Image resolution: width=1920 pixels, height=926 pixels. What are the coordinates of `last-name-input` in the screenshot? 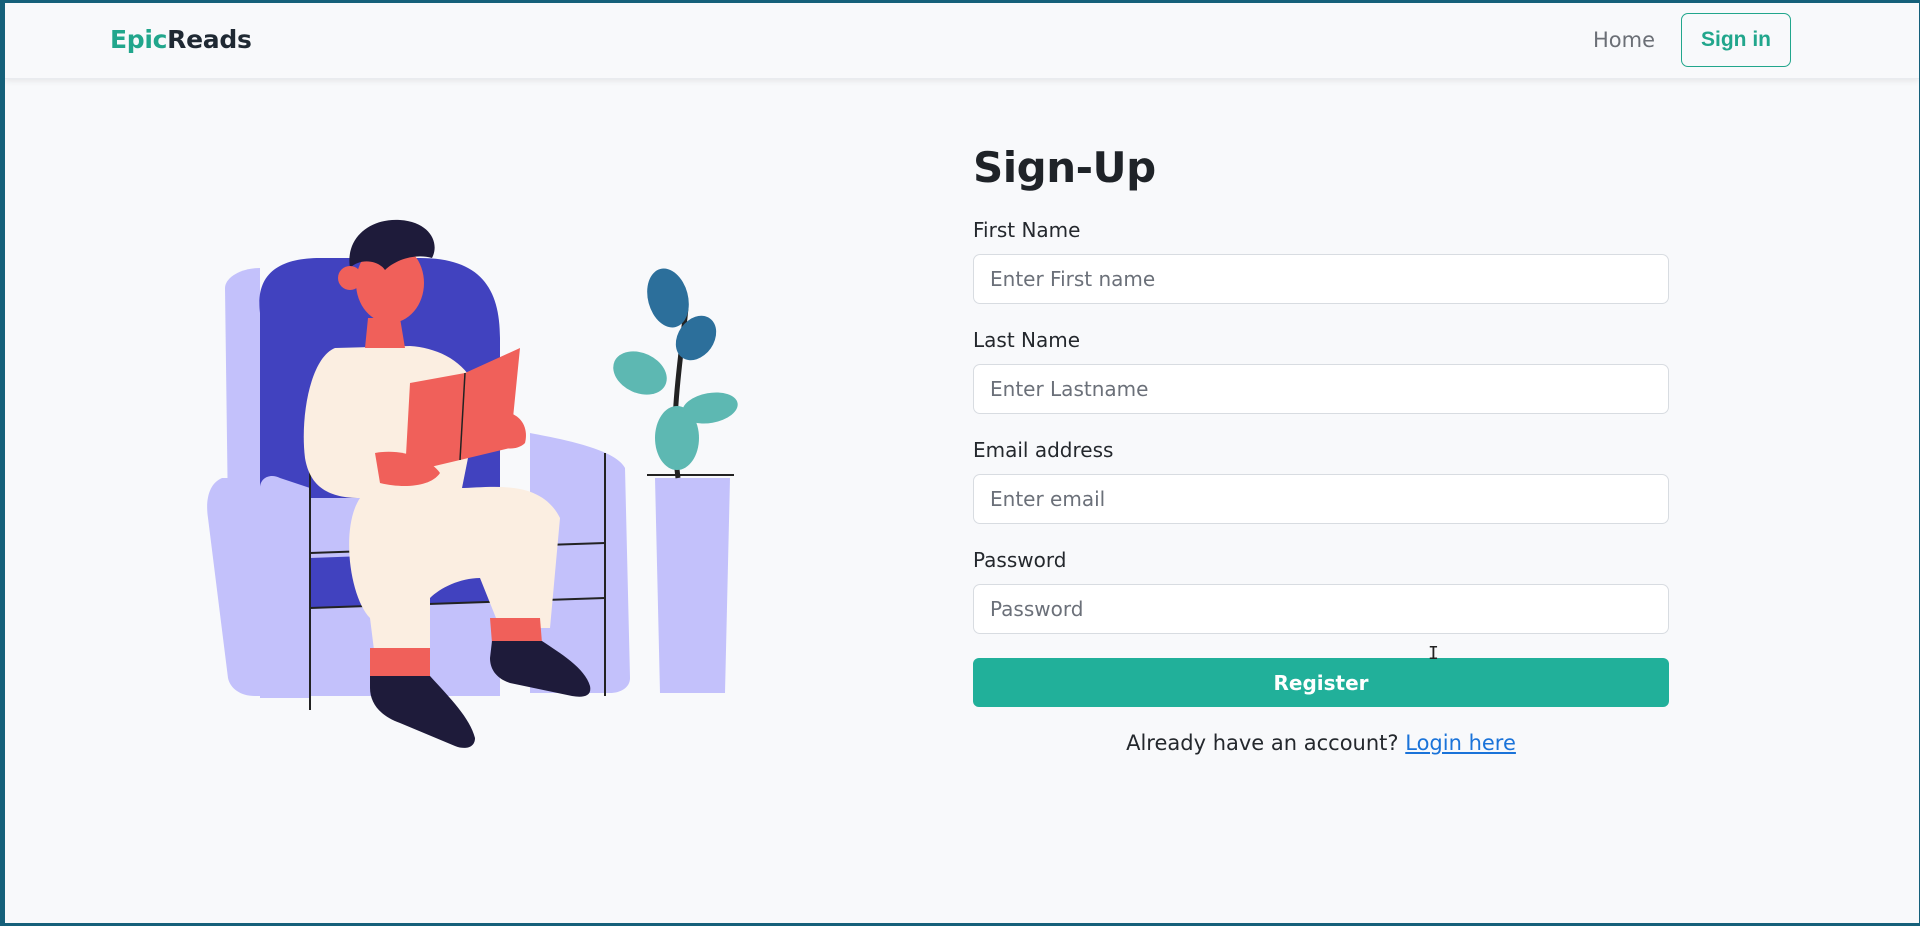 It's located at (1321, 389).